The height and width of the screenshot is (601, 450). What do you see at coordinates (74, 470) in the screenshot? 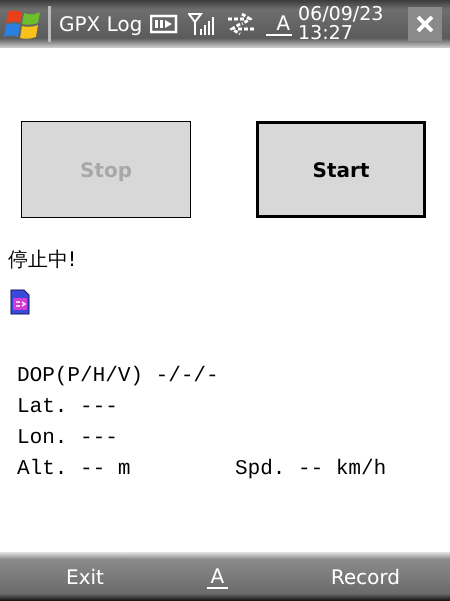
I see `info-text: Alt. -- m` at bounding box center [74, 470].